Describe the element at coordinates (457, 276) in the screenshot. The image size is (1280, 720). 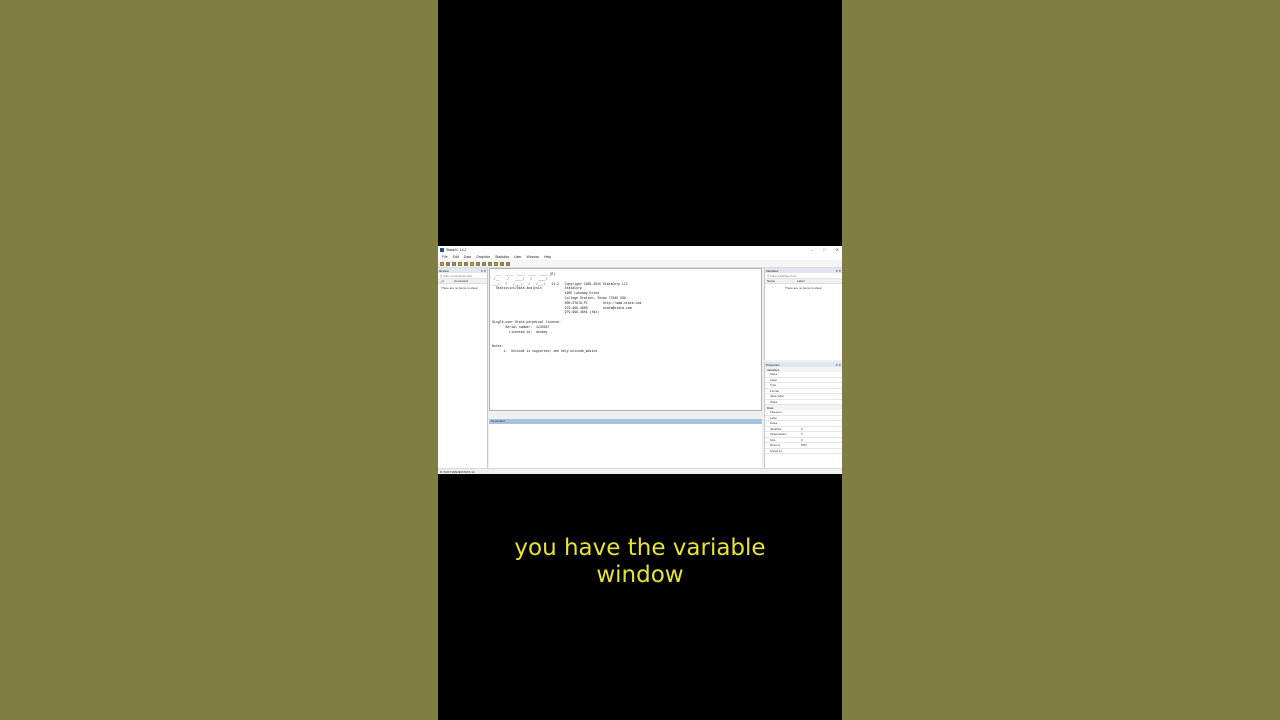
I see `review-filter-input: Filter commands here` at that location.